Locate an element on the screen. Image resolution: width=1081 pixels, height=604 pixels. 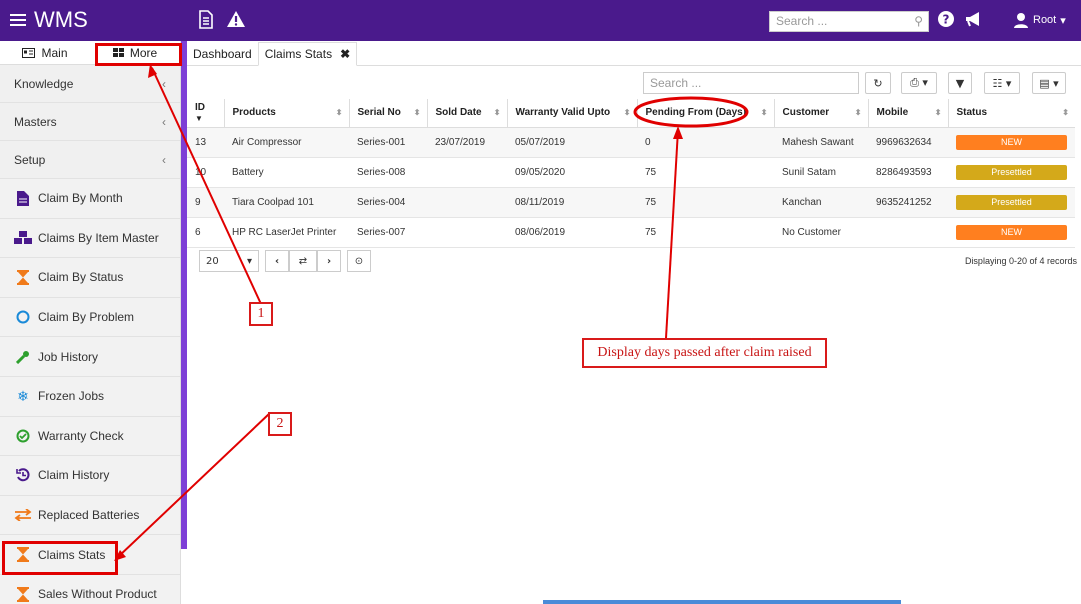
cell-customer: Kanchan is located at coordinates (821, 202).